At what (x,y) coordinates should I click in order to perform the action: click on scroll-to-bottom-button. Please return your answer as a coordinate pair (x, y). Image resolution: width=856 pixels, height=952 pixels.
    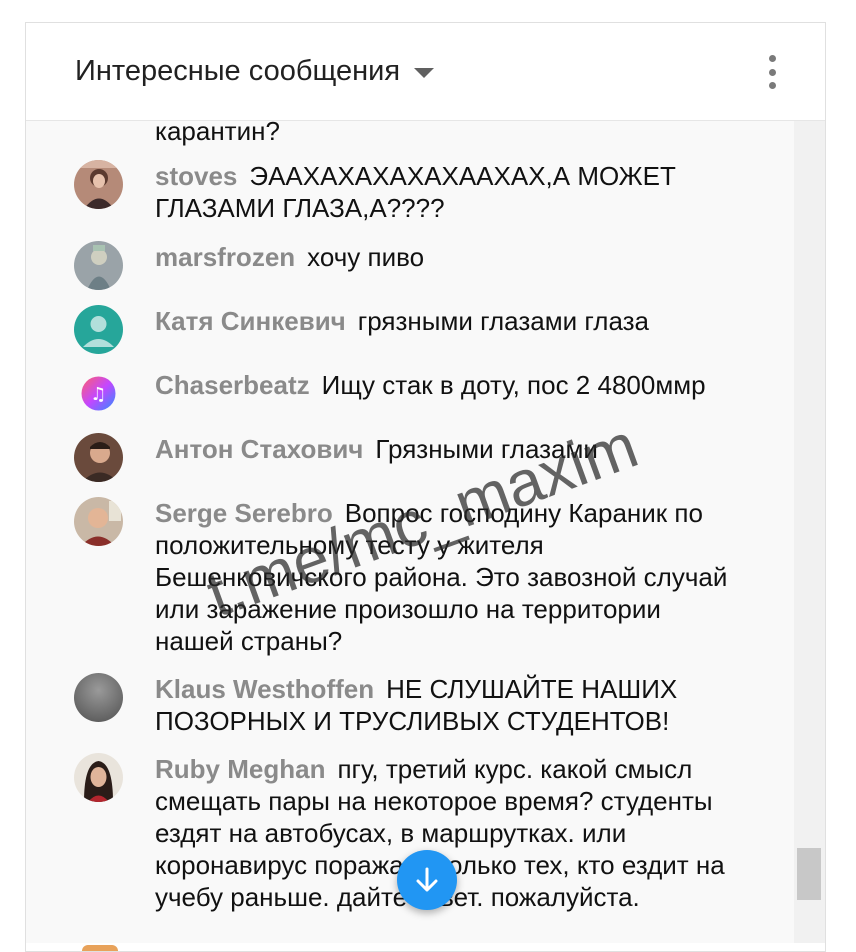
    Looking at the image, I should click on (427, 880).